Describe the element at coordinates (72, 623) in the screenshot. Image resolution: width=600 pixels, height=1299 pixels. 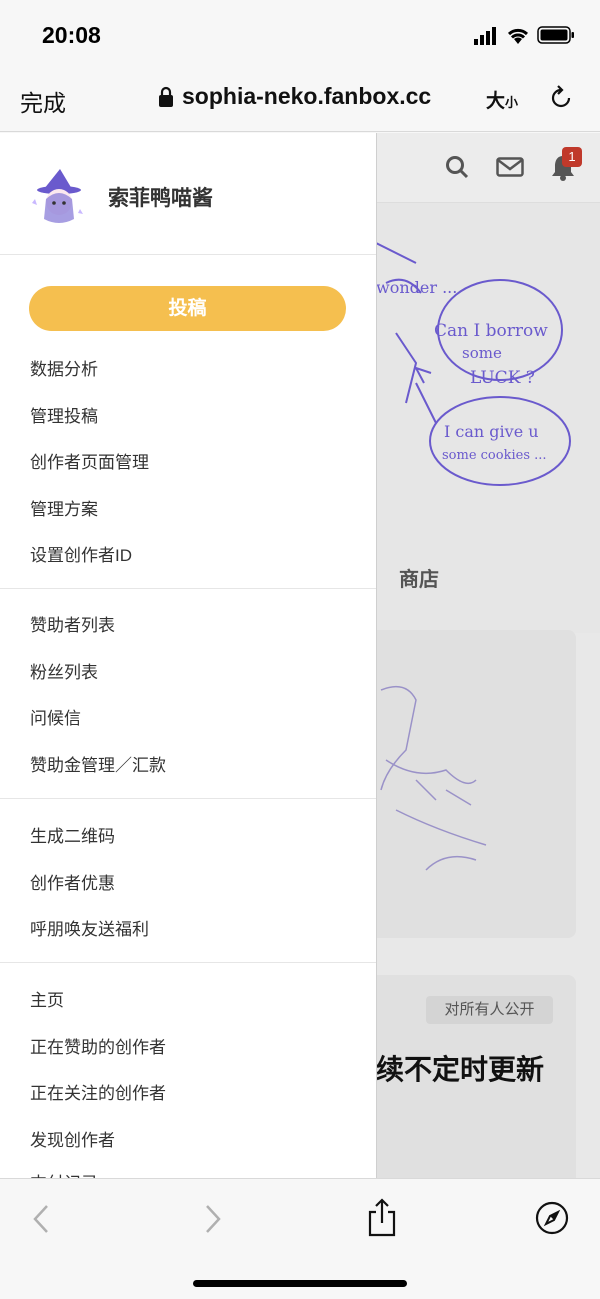
I see `menu-item-supporters: 赞助者列表` at that location.